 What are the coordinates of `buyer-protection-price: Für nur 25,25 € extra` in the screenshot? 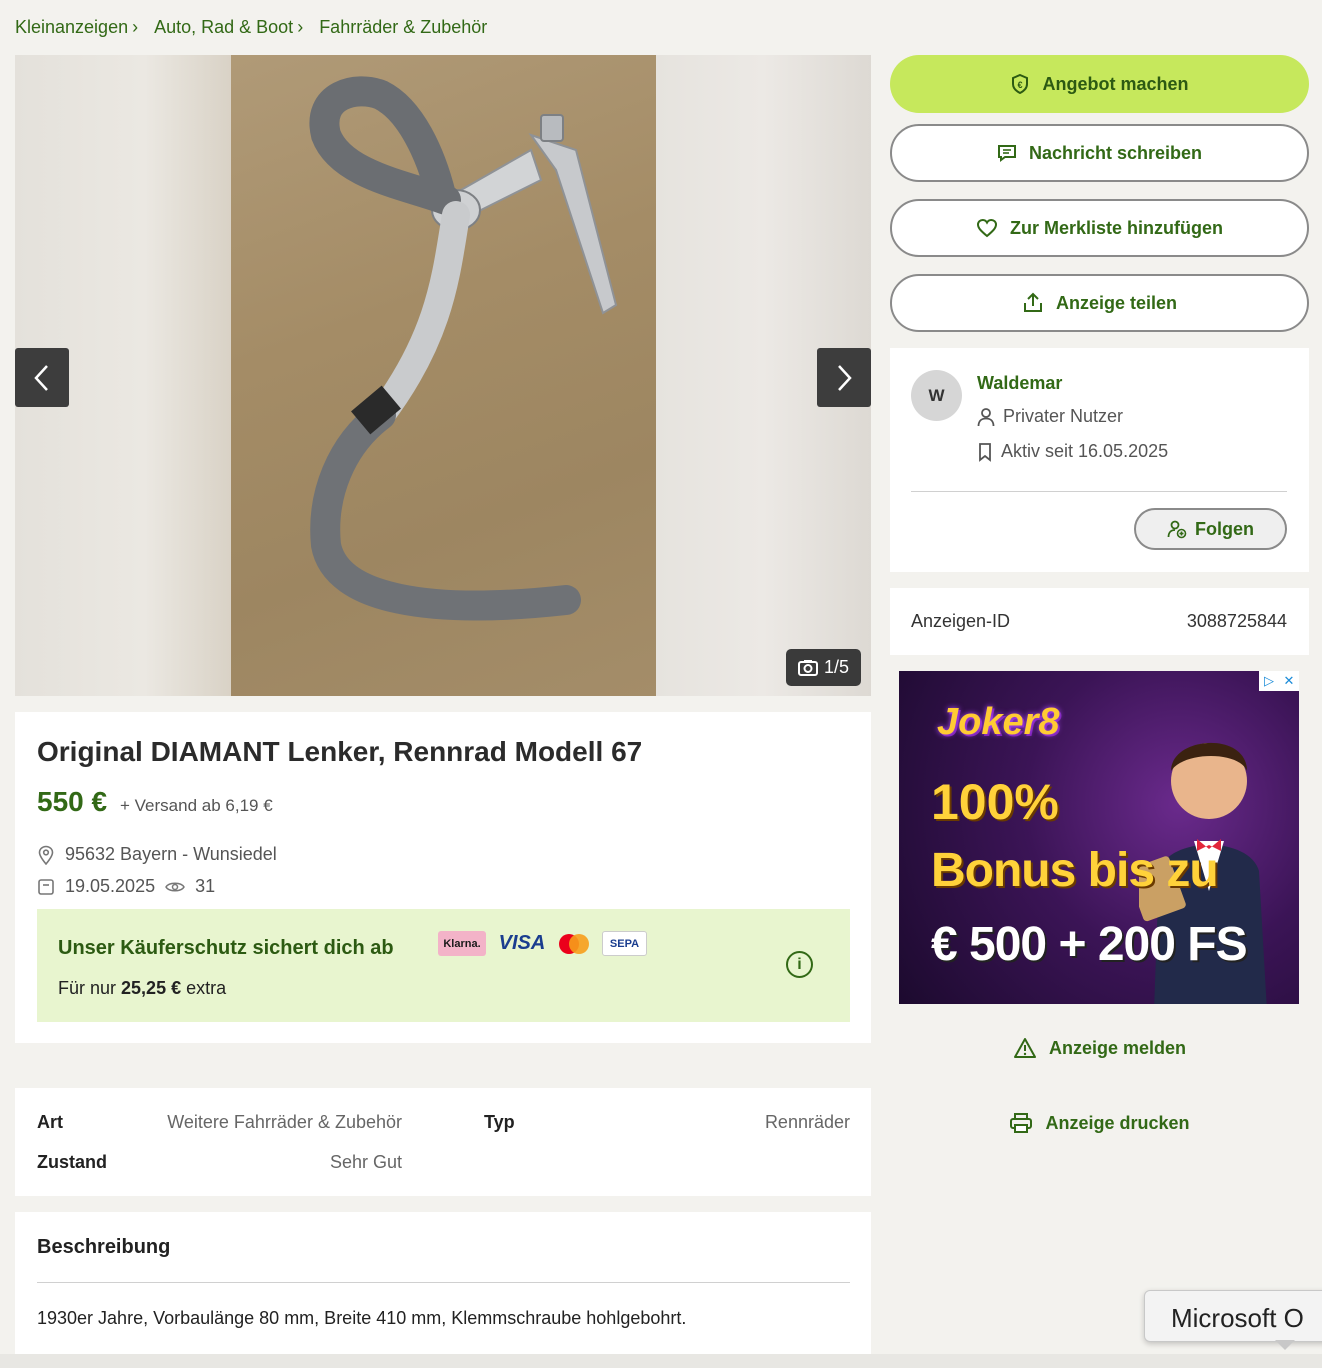 It's located at (142, 988).